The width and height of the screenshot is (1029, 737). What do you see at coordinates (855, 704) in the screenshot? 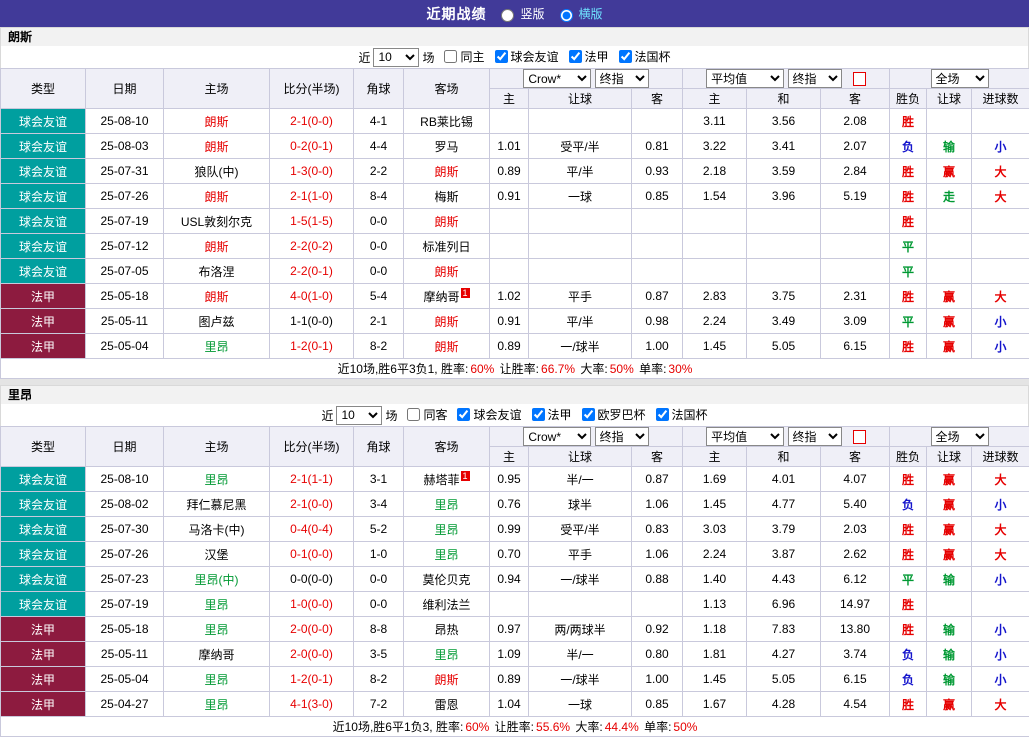
I see `avg-away: 4.54` at bounding box center [855, 704].